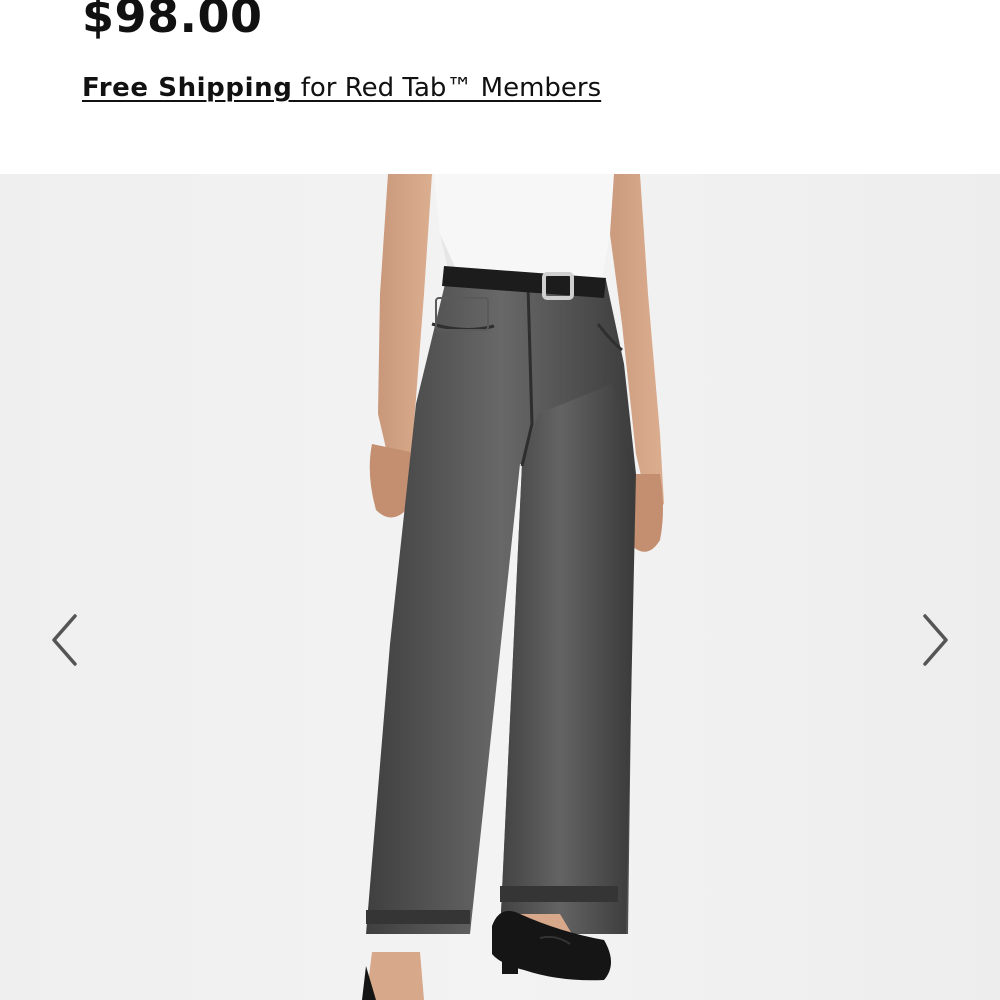  I want to click on product-price: $98.00, so click(172, 21).